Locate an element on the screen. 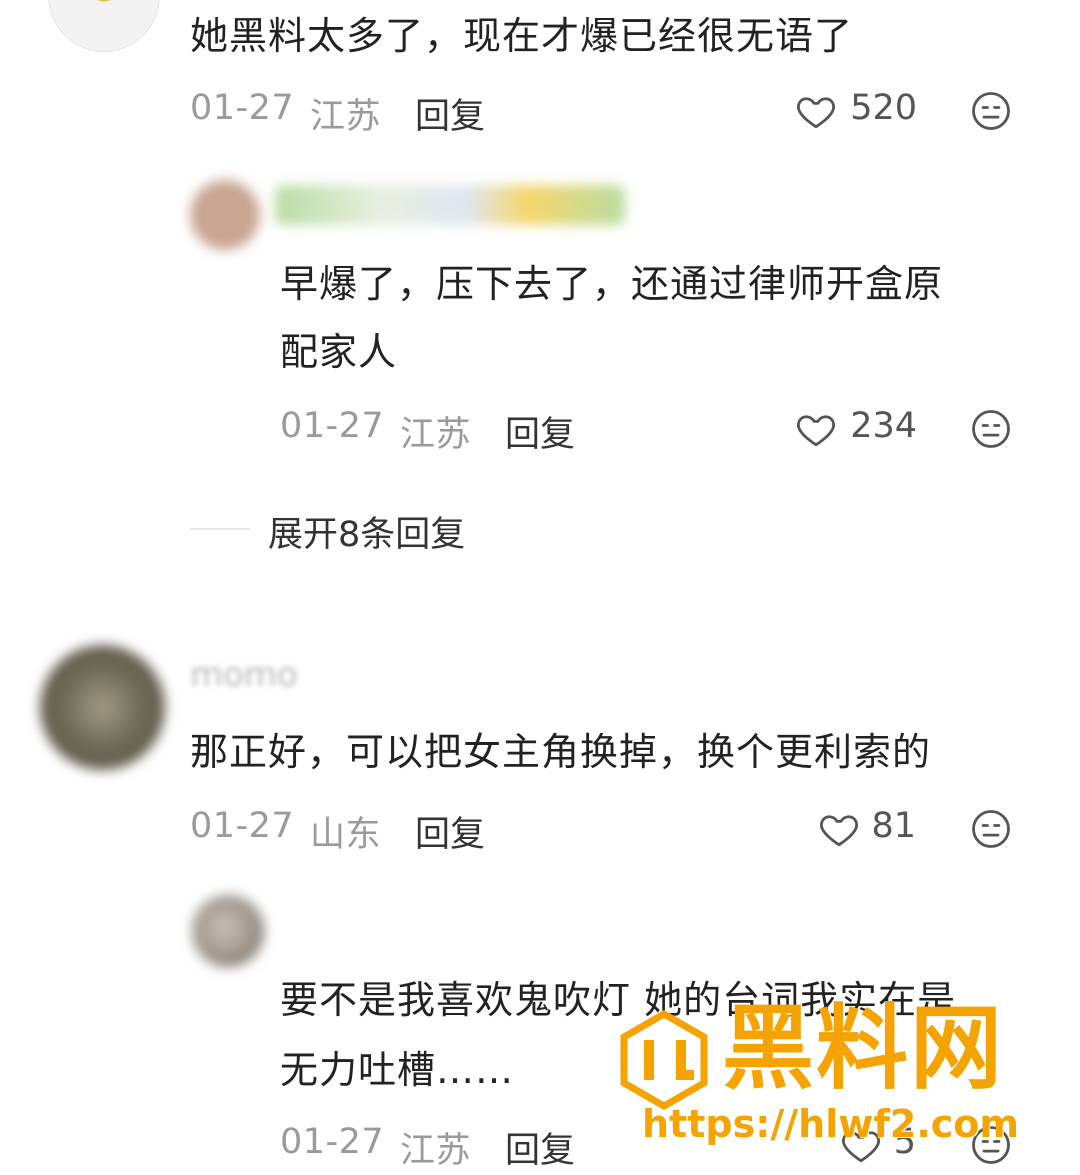 The image size is (1080, 1175). reply-text: 早爆了，压下去了，还通过律师开盒原 is located at coordinates (612, 284).